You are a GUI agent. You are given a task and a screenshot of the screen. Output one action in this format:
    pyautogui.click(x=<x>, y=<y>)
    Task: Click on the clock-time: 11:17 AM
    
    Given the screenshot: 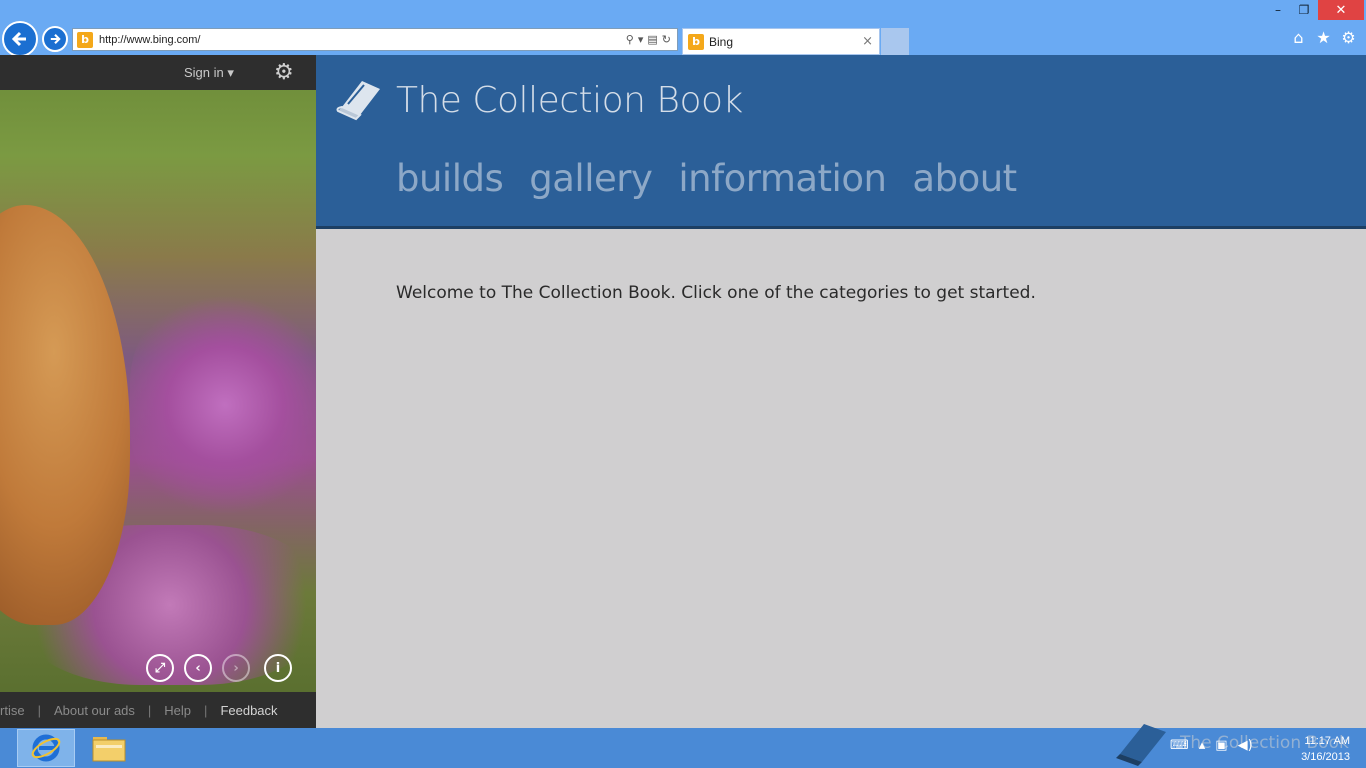 What is the action you would take?
    pyautogui.click(x=1327, y=741)
    